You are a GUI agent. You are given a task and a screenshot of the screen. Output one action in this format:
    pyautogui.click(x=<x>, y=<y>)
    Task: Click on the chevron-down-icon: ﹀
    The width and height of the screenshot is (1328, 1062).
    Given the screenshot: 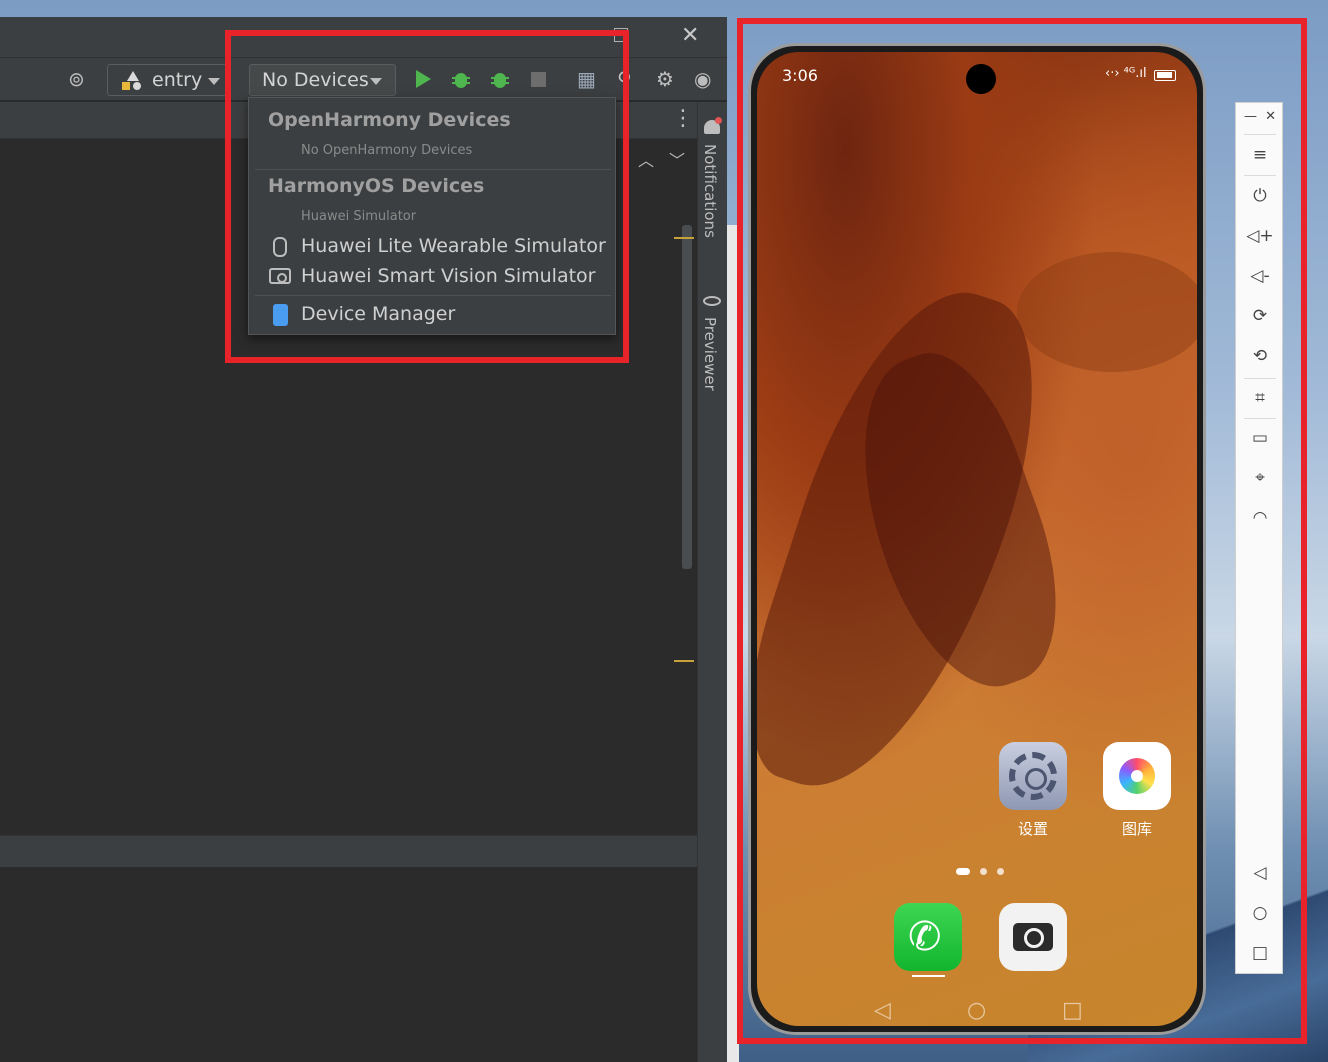 What is the action you would take?
    pyautogui.click(x=677, y=159)
    